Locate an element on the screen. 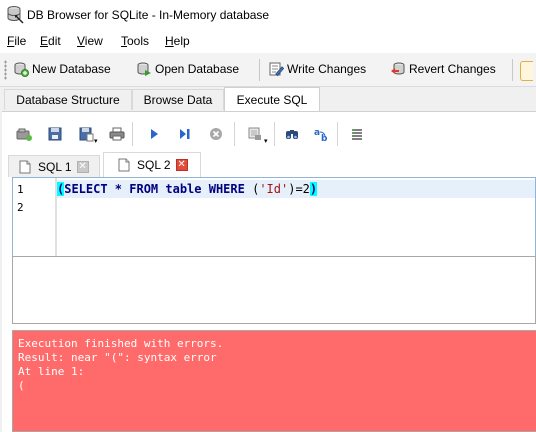  save-results-dropdown-icon: ▾ is located at coordinates (266, 141).